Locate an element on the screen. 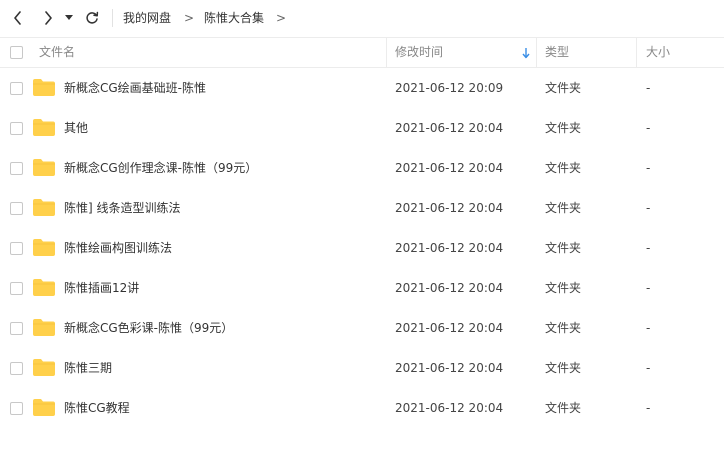  file-name: 新概念CG绘画基础班-陈惟 is located at coordinates (135, 88).